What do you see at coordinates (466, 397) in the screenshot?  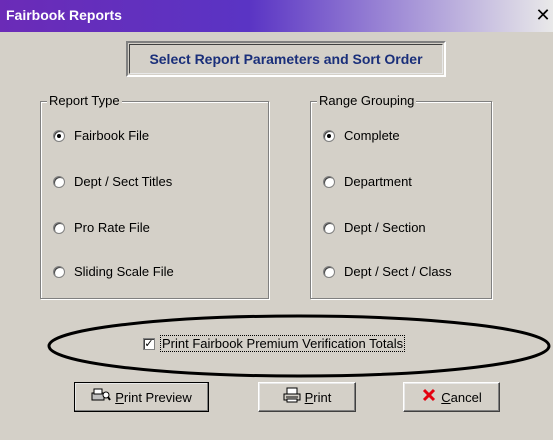 I see `cancel-label: ancel` at bounding box center [466, 397].